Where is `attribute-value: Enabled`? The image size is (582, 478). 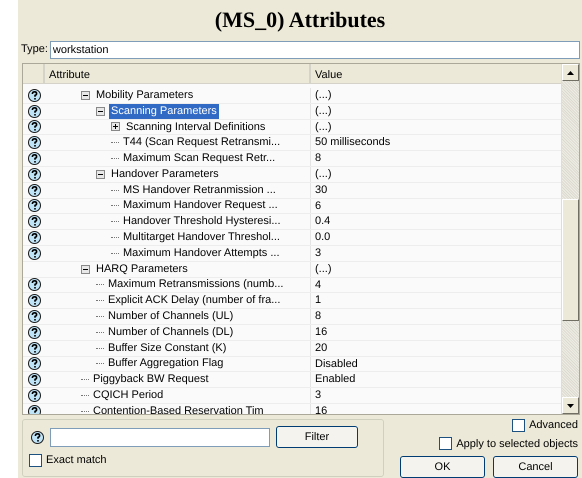 attribute-value: Enabled is located at coordinates (436, 380).